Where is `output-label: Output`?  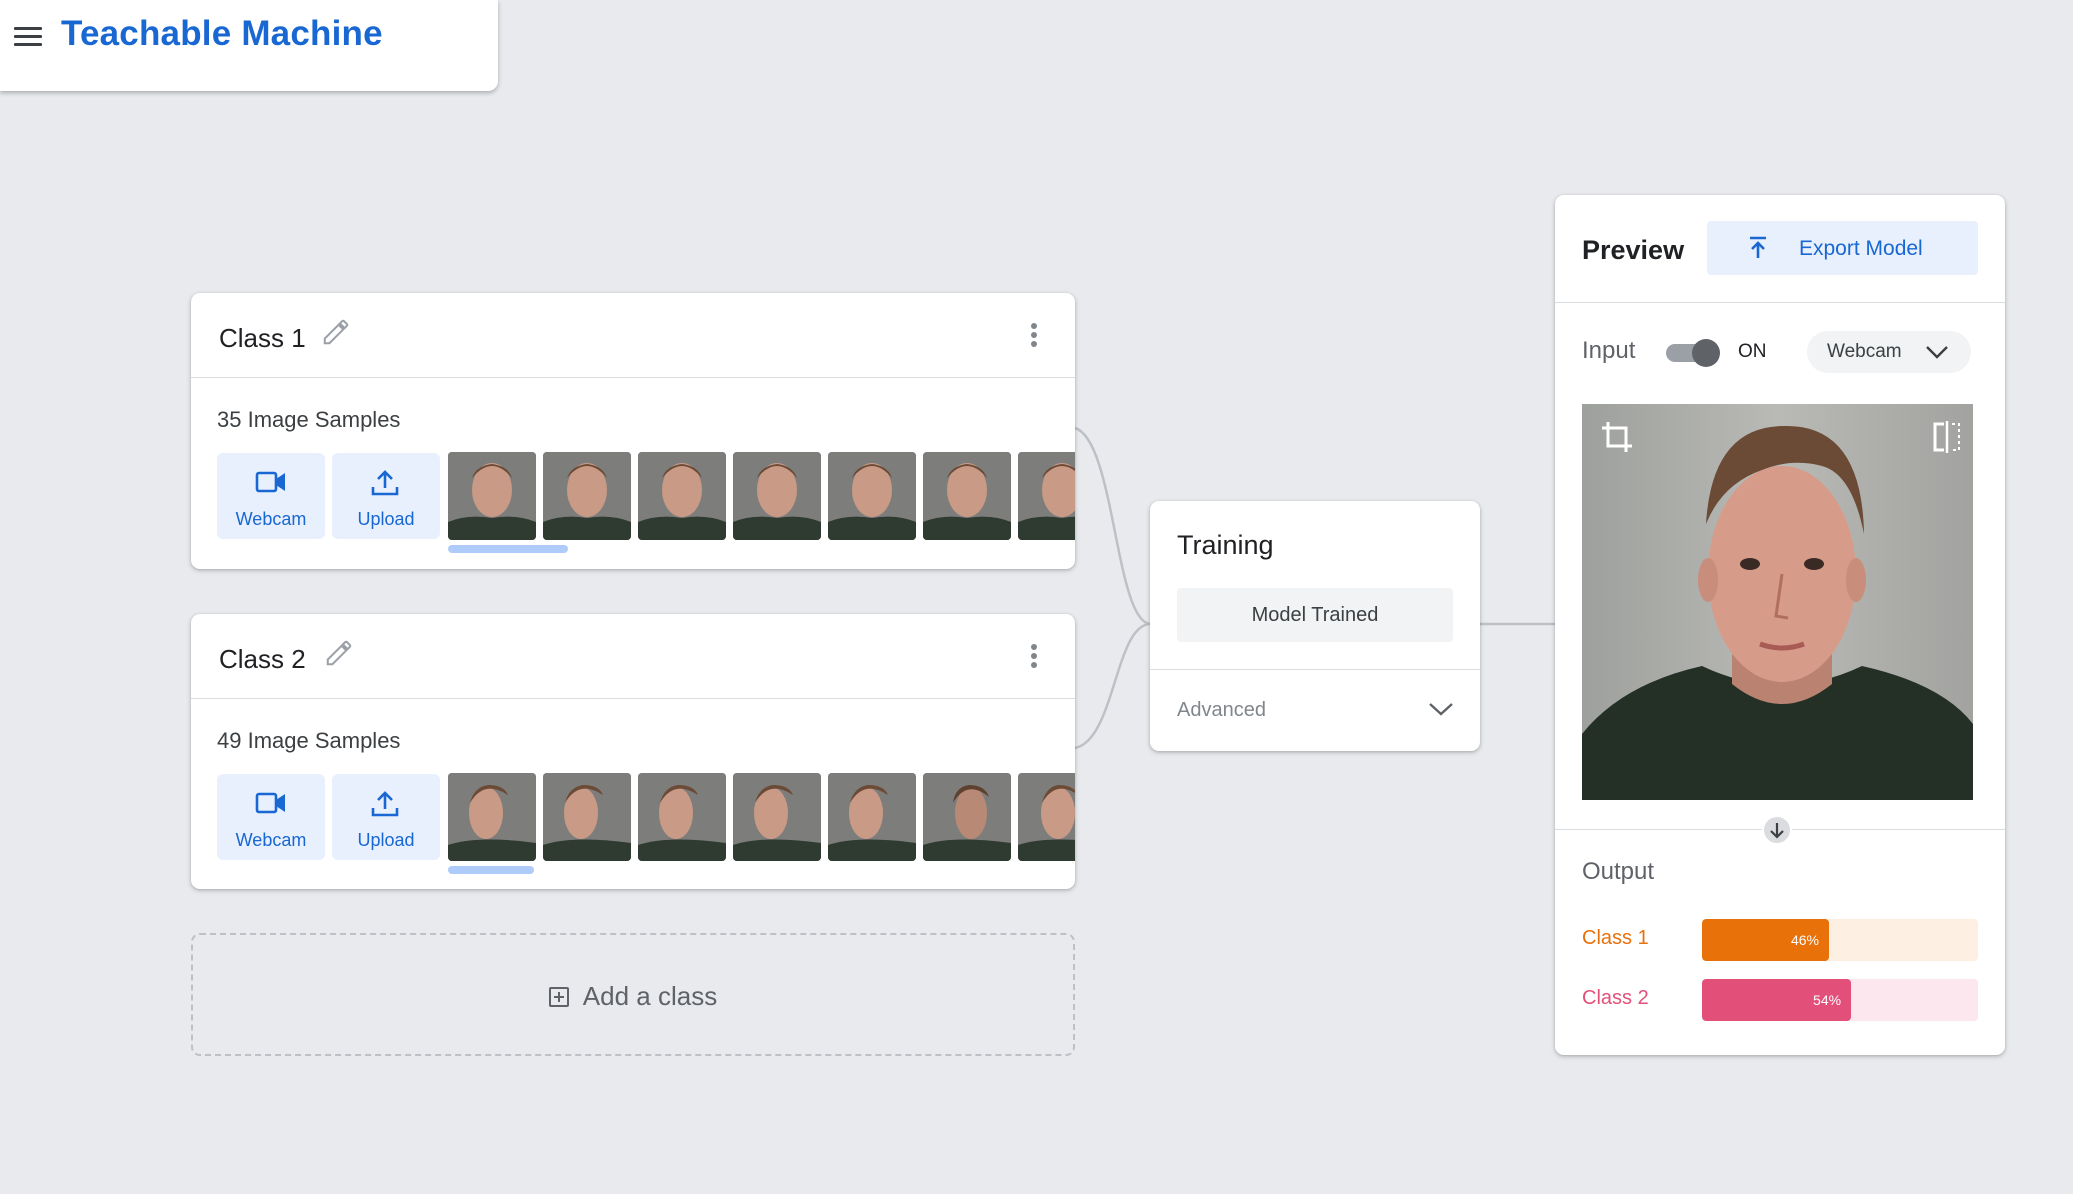 output-label: Output is located at coordinates (1618, 871).